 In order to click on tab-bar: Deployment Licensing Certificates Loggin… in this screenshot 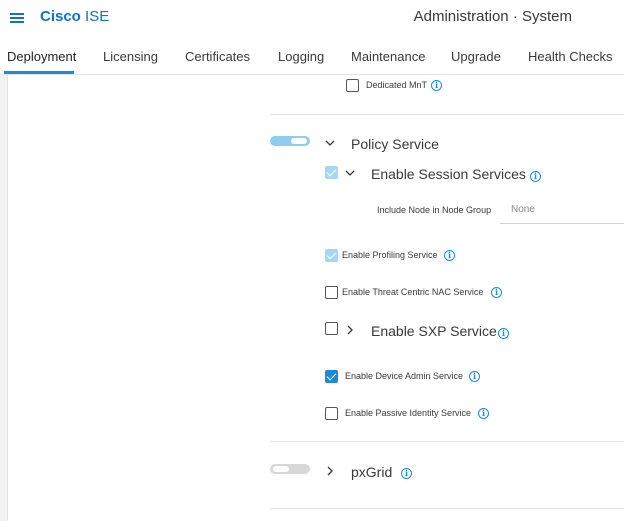, I will do `click(312, 59)`.